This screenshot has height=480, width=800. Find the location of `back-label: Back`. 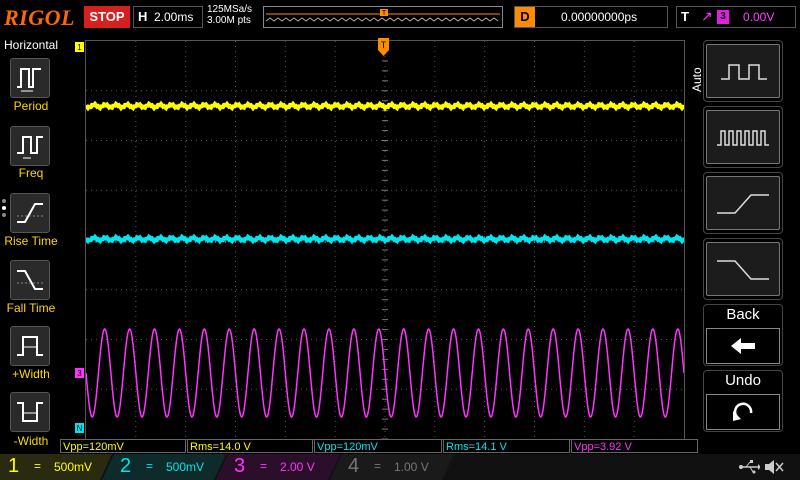

back-label: Back is located at coordinates (743, 314).